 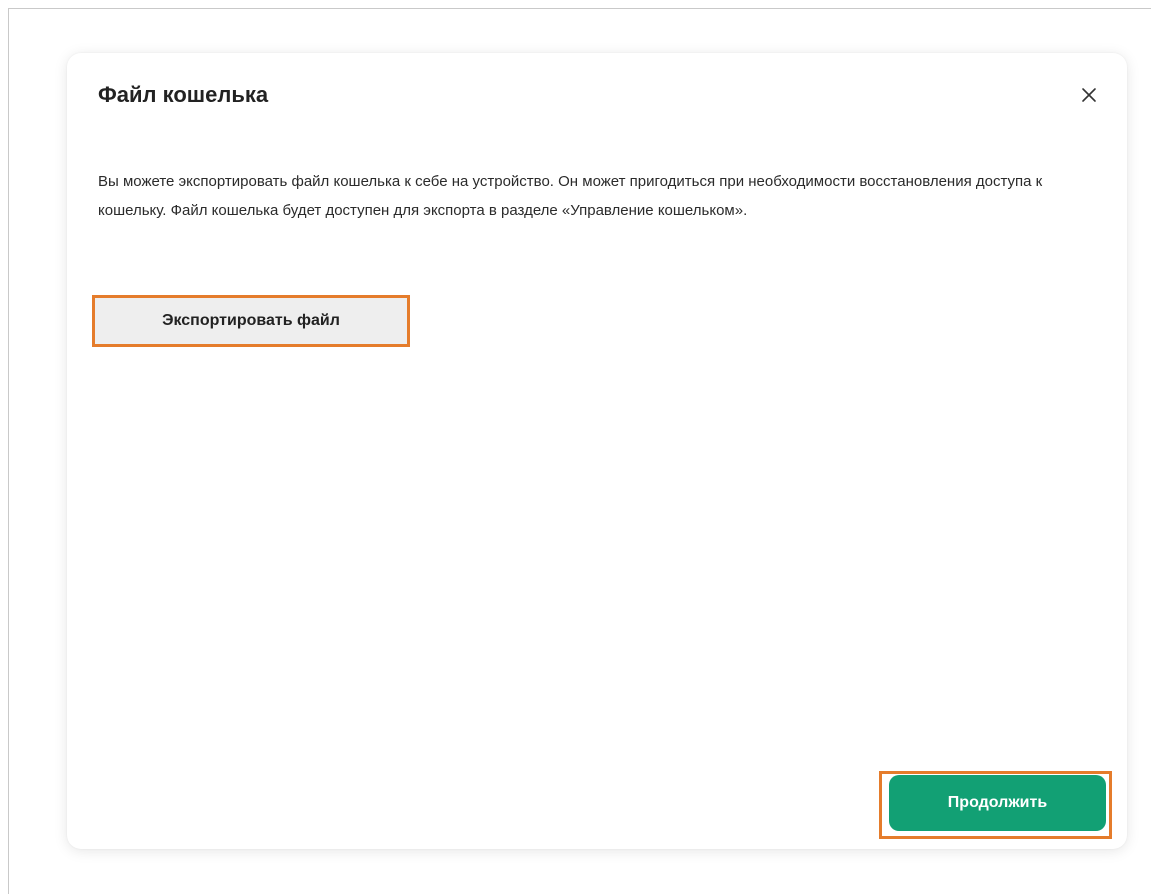 I want to click on export-file-button: Экспортировать файл, so click(x=251, y=321).